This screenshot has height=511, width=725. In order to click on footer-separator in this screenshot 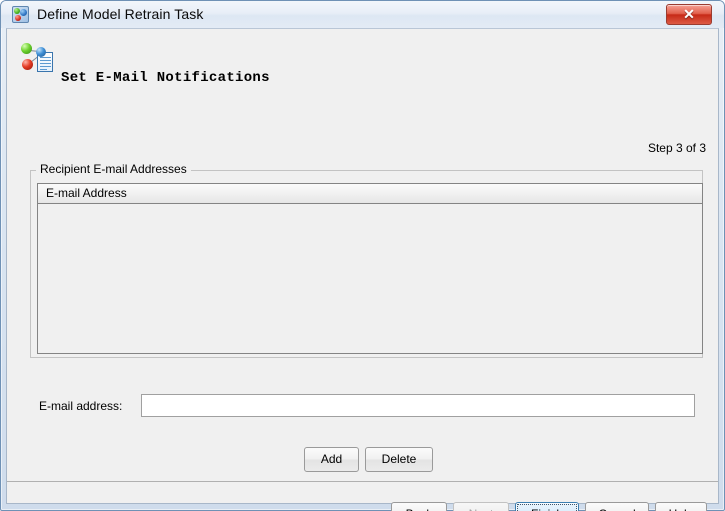, I will do `click(362, 481)`.